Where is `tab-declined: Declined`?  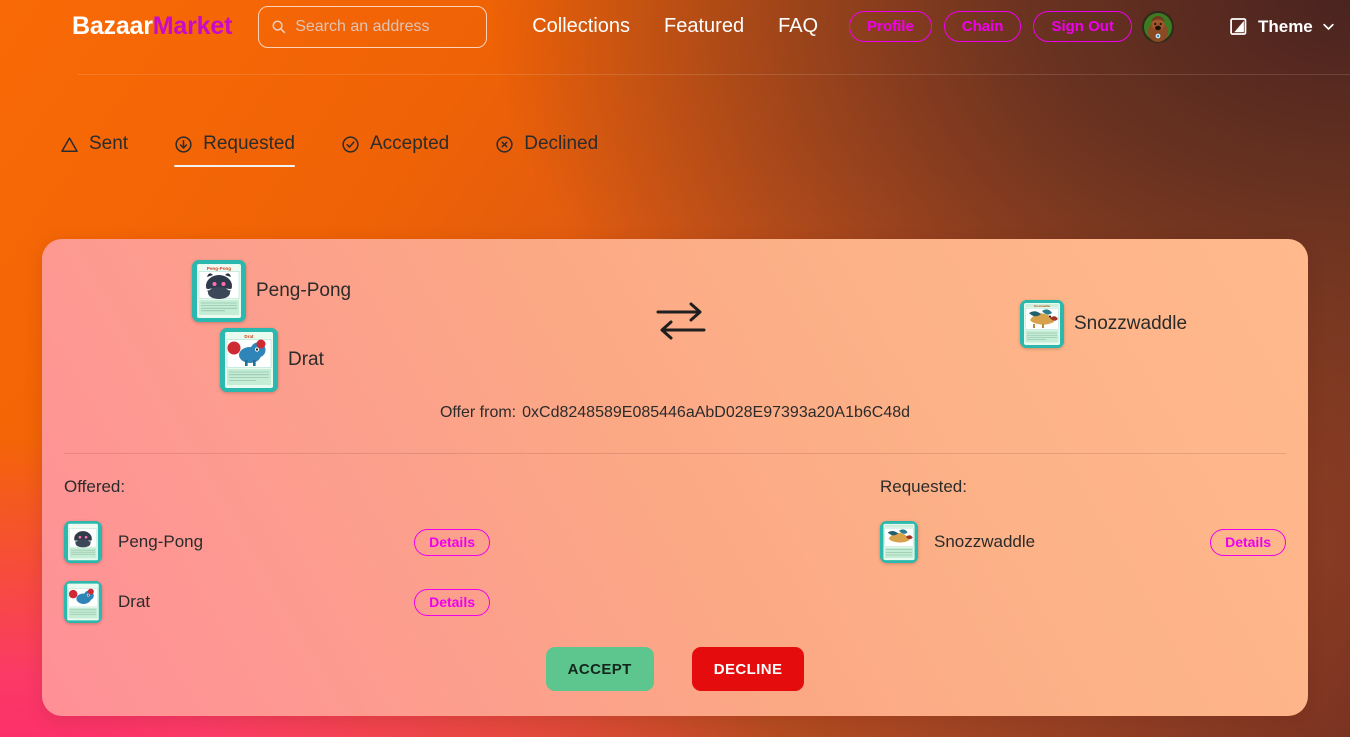
tab-declined: Declined is located at coordinates (546, 150).